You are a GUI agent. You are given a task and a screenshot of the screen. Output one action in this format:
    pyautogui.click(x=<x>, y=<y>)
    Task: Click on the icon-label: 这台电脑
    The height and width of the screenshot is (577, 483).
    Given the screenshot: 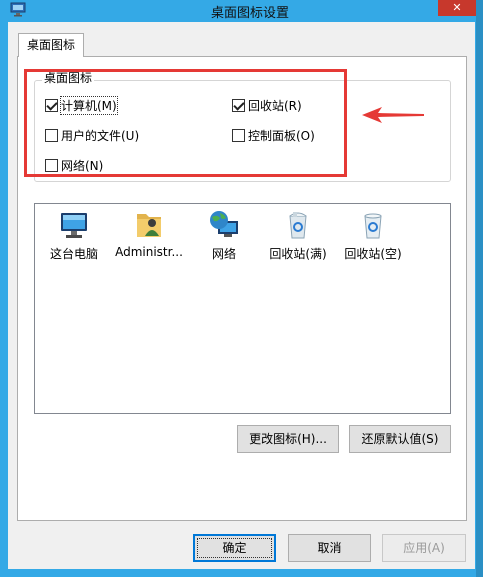 What is the action you would take?
    pyautogui.click(x=73, y=254)
    